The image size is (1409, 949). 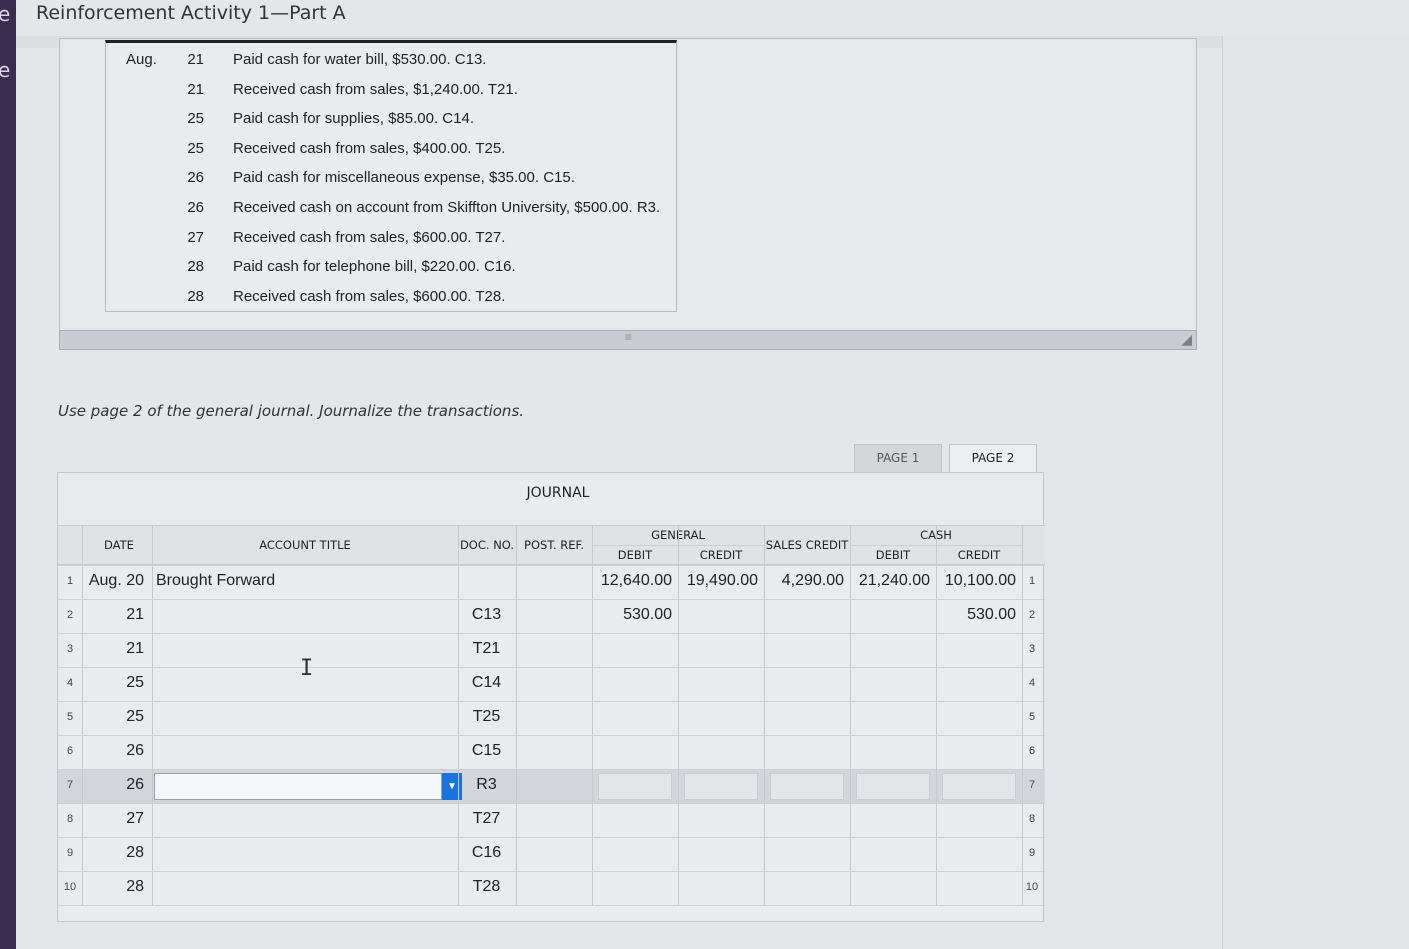 I want to click on row-date: 27, so click(x=135, y=818).